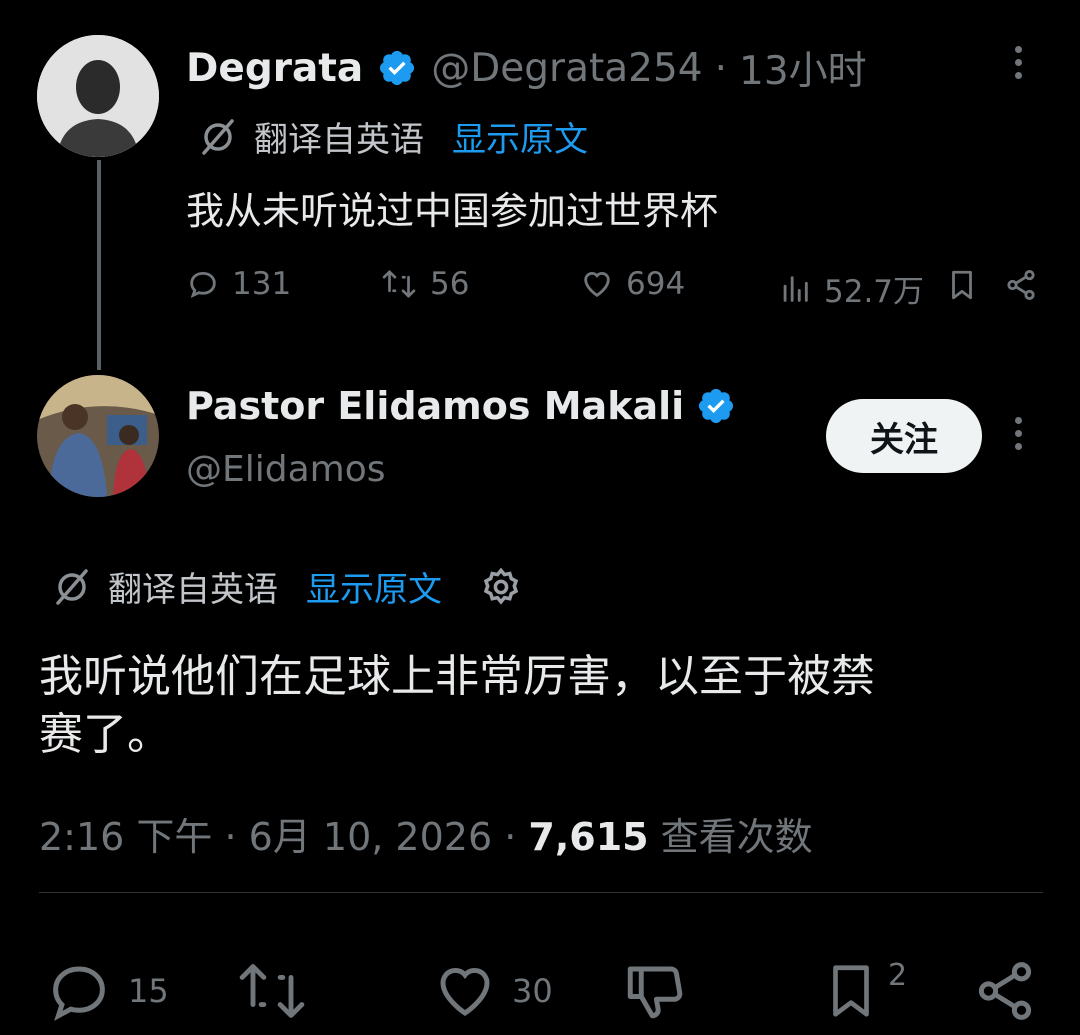 The image size is (1080, 1035). What do you see at coordinates (452, 211) in the screenshot?
I see `degrata-tweet-text: 我从未听说过中国参加过世界杯` at bounding box center [452, 211].